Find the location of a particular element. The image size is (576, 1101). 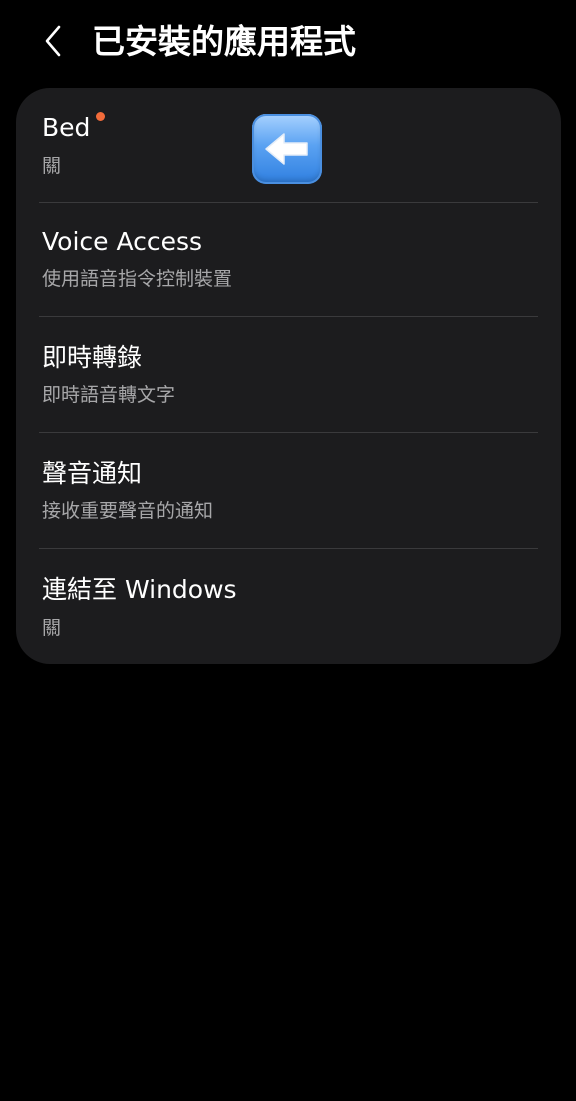

list-item-voice-access: Voice Access 使用語音指令控制裝置 is located at coordinates (288, 259).